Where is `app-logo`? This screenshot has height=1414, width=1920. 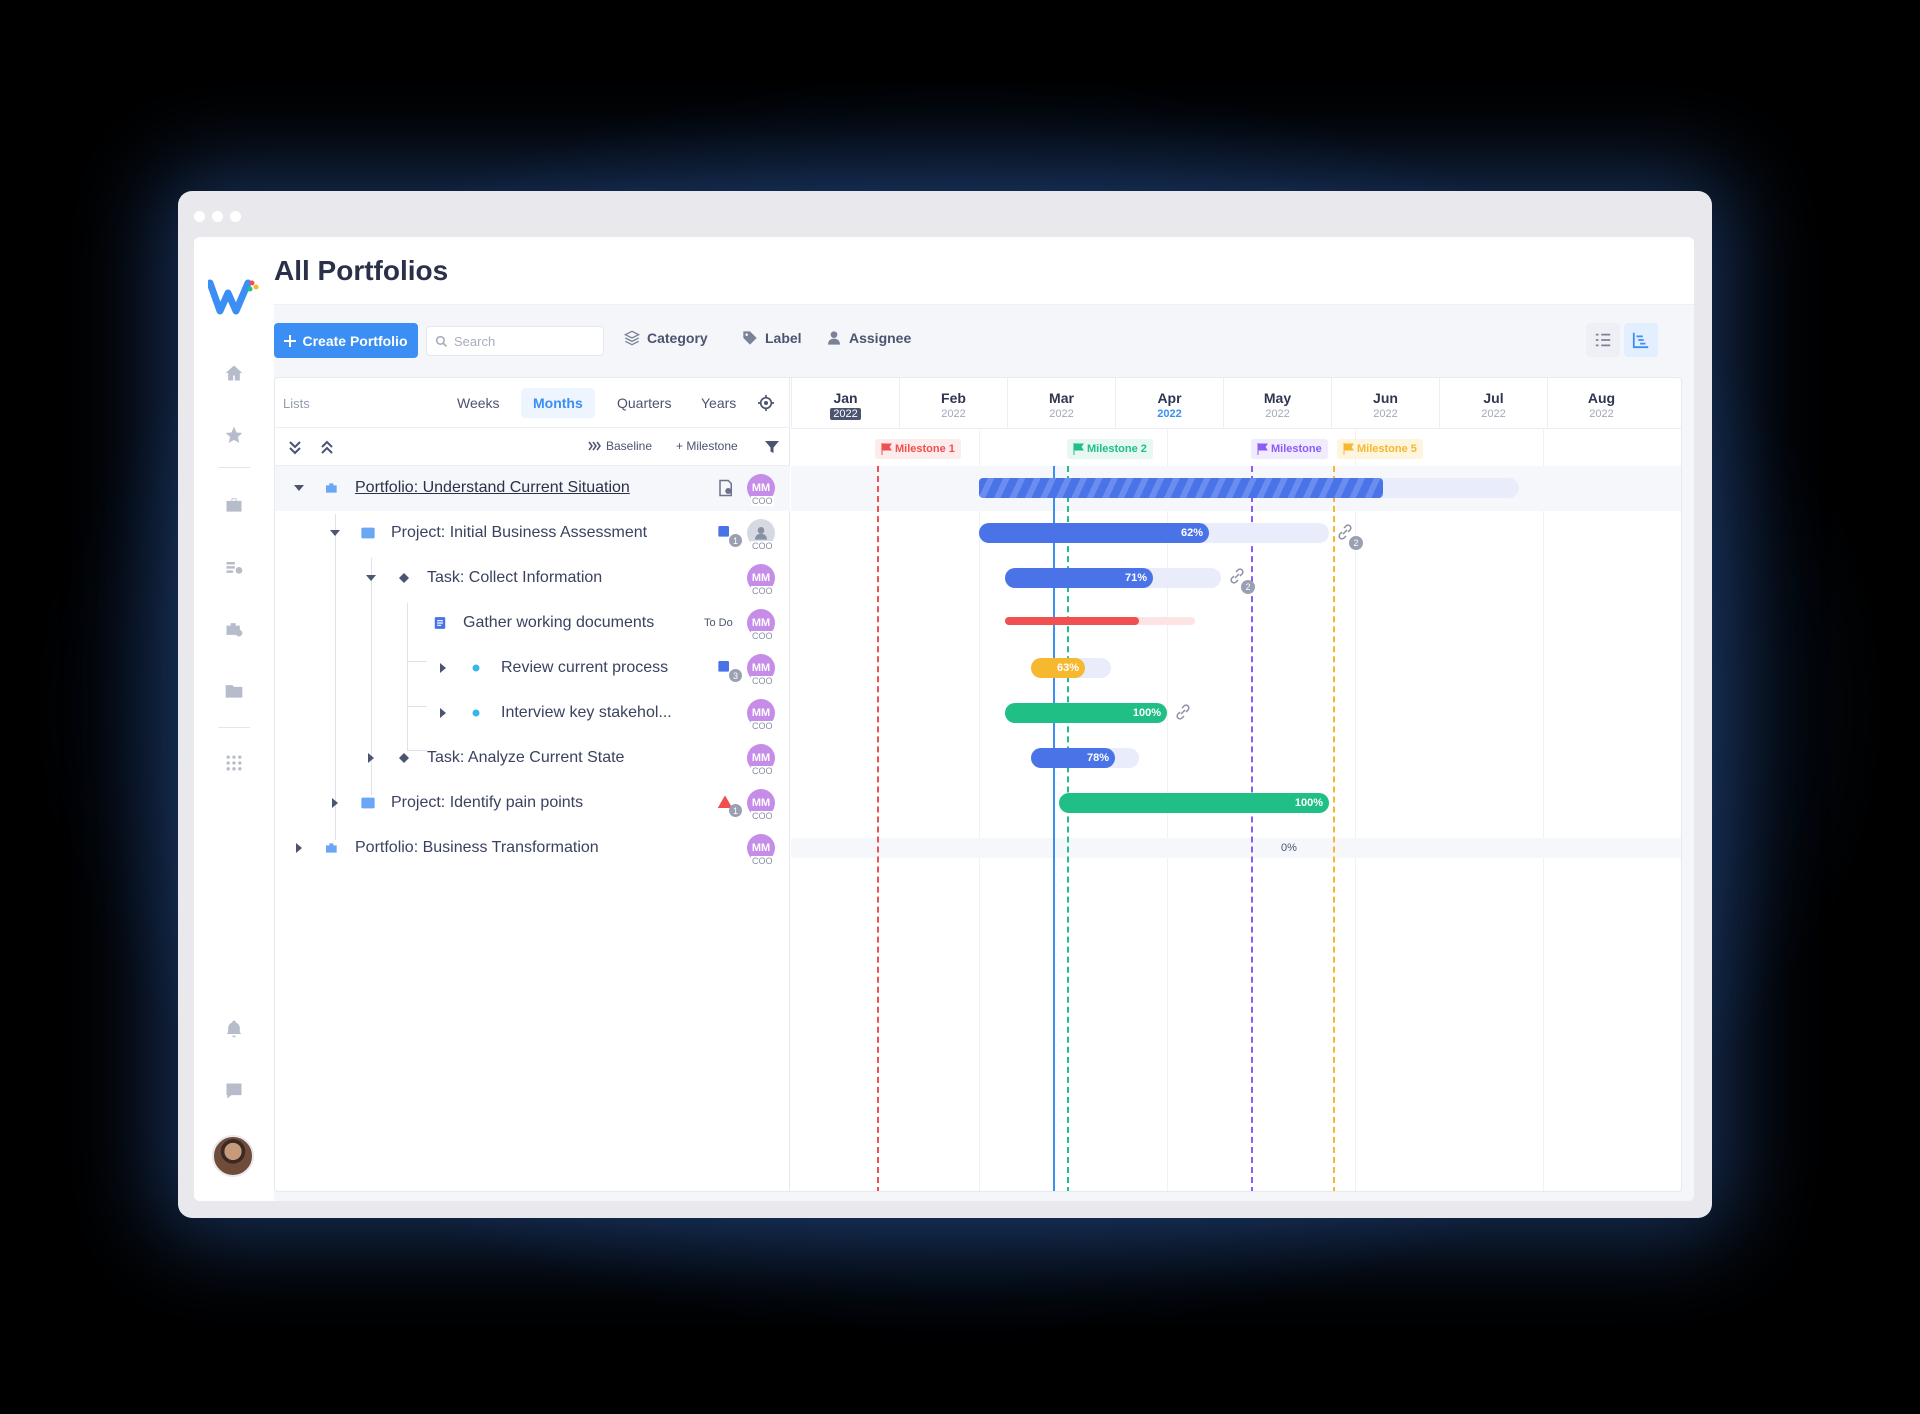 app-logo is located at coordinates (235, 299).